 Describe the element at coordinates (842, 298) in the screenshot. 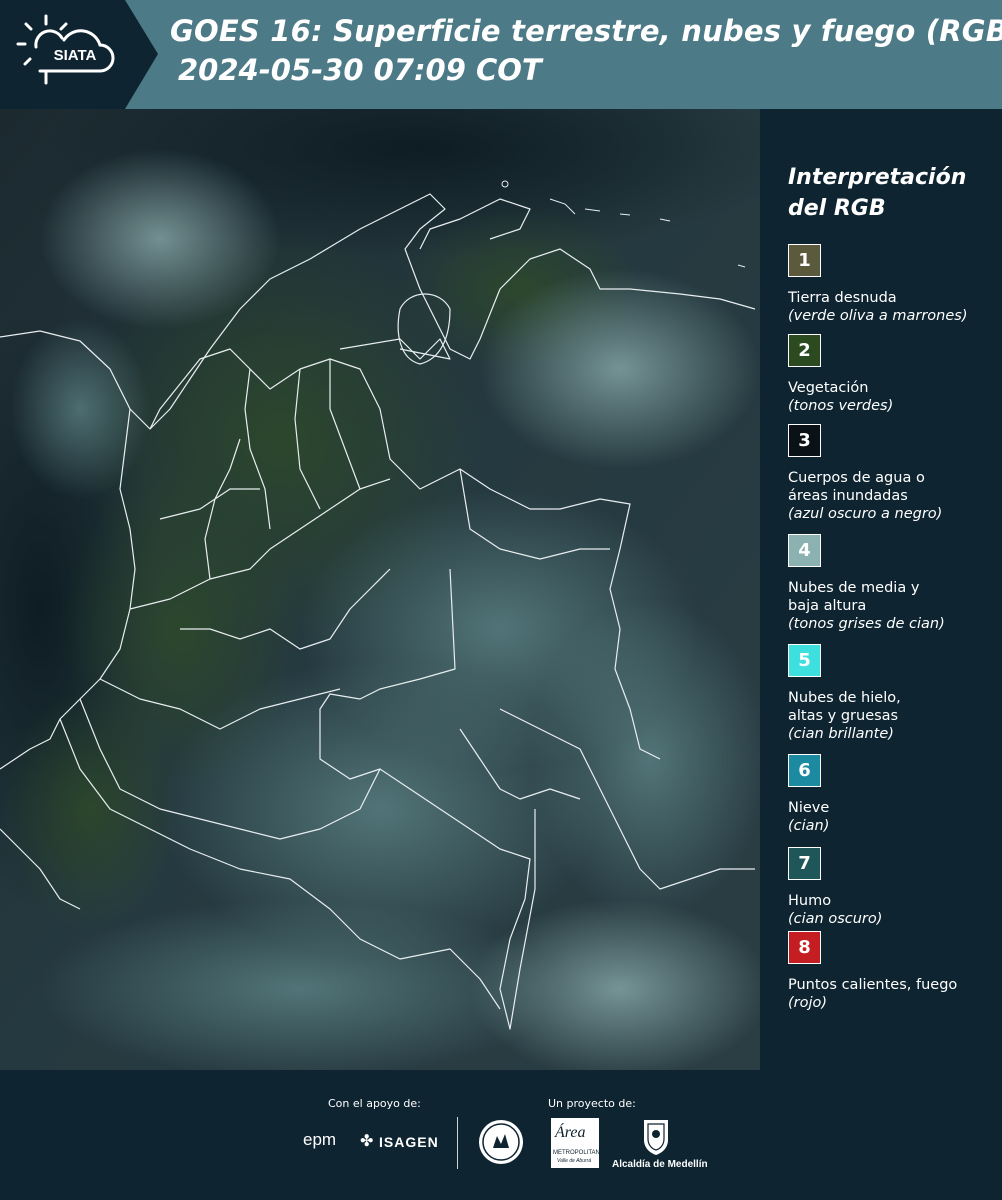

I see `legend-label: Tierra desnuda` at that location.